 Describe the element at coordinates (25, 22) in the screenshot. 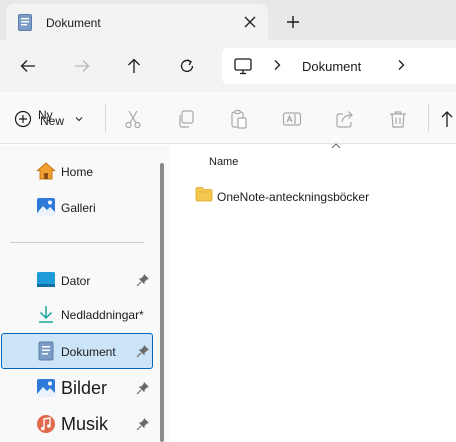

I see `documents-folder-icon` at that location.